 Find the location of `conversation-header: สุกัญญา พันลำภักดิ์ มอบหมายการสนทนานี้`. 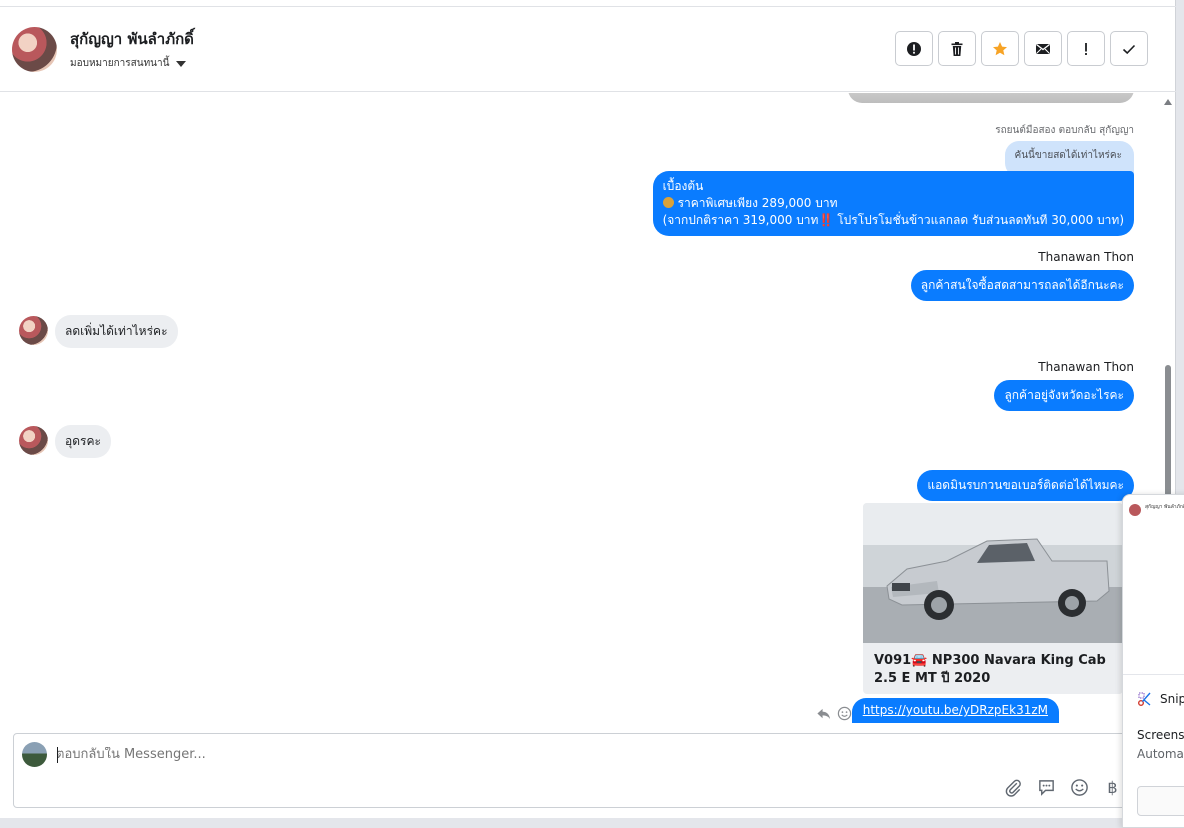

conversation-header: สุกัญญา พันลำภักดิ์ มอบหมายการสนทนานี้ is located at coordinates (588, 49).